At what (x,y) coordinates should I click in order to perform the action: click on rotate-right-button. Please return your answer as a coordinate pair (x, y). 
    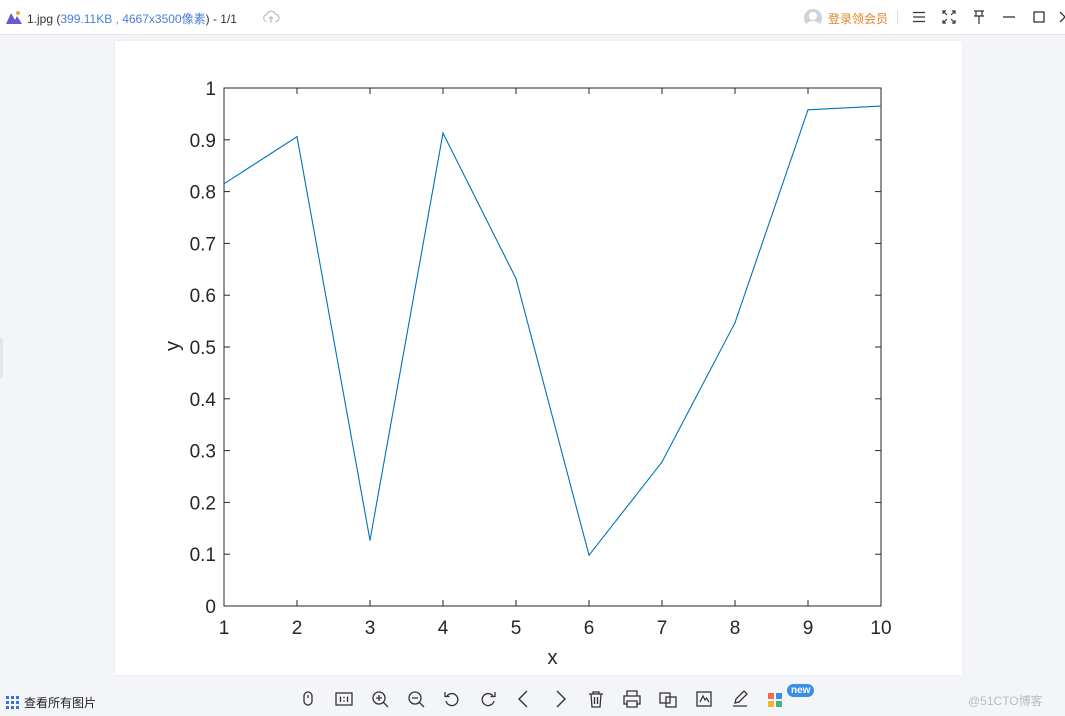
    Looking at the image, I should click on (488, 699).